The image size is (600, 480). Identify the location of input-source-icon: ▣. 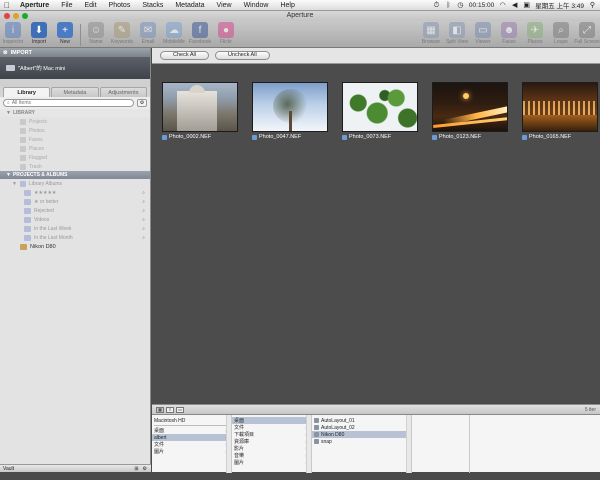
(526, 5).